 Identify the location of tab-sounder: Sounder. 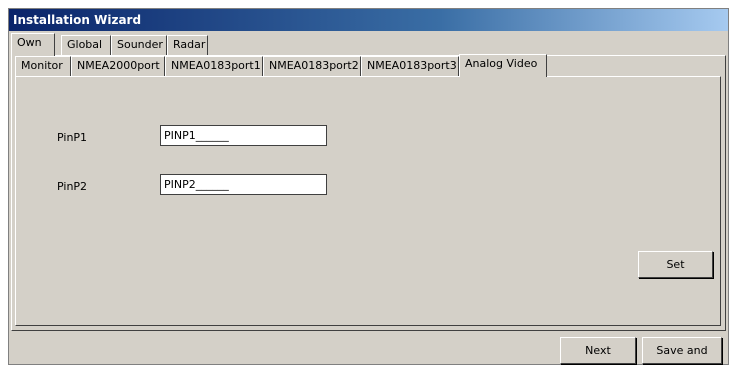
(139, 45).